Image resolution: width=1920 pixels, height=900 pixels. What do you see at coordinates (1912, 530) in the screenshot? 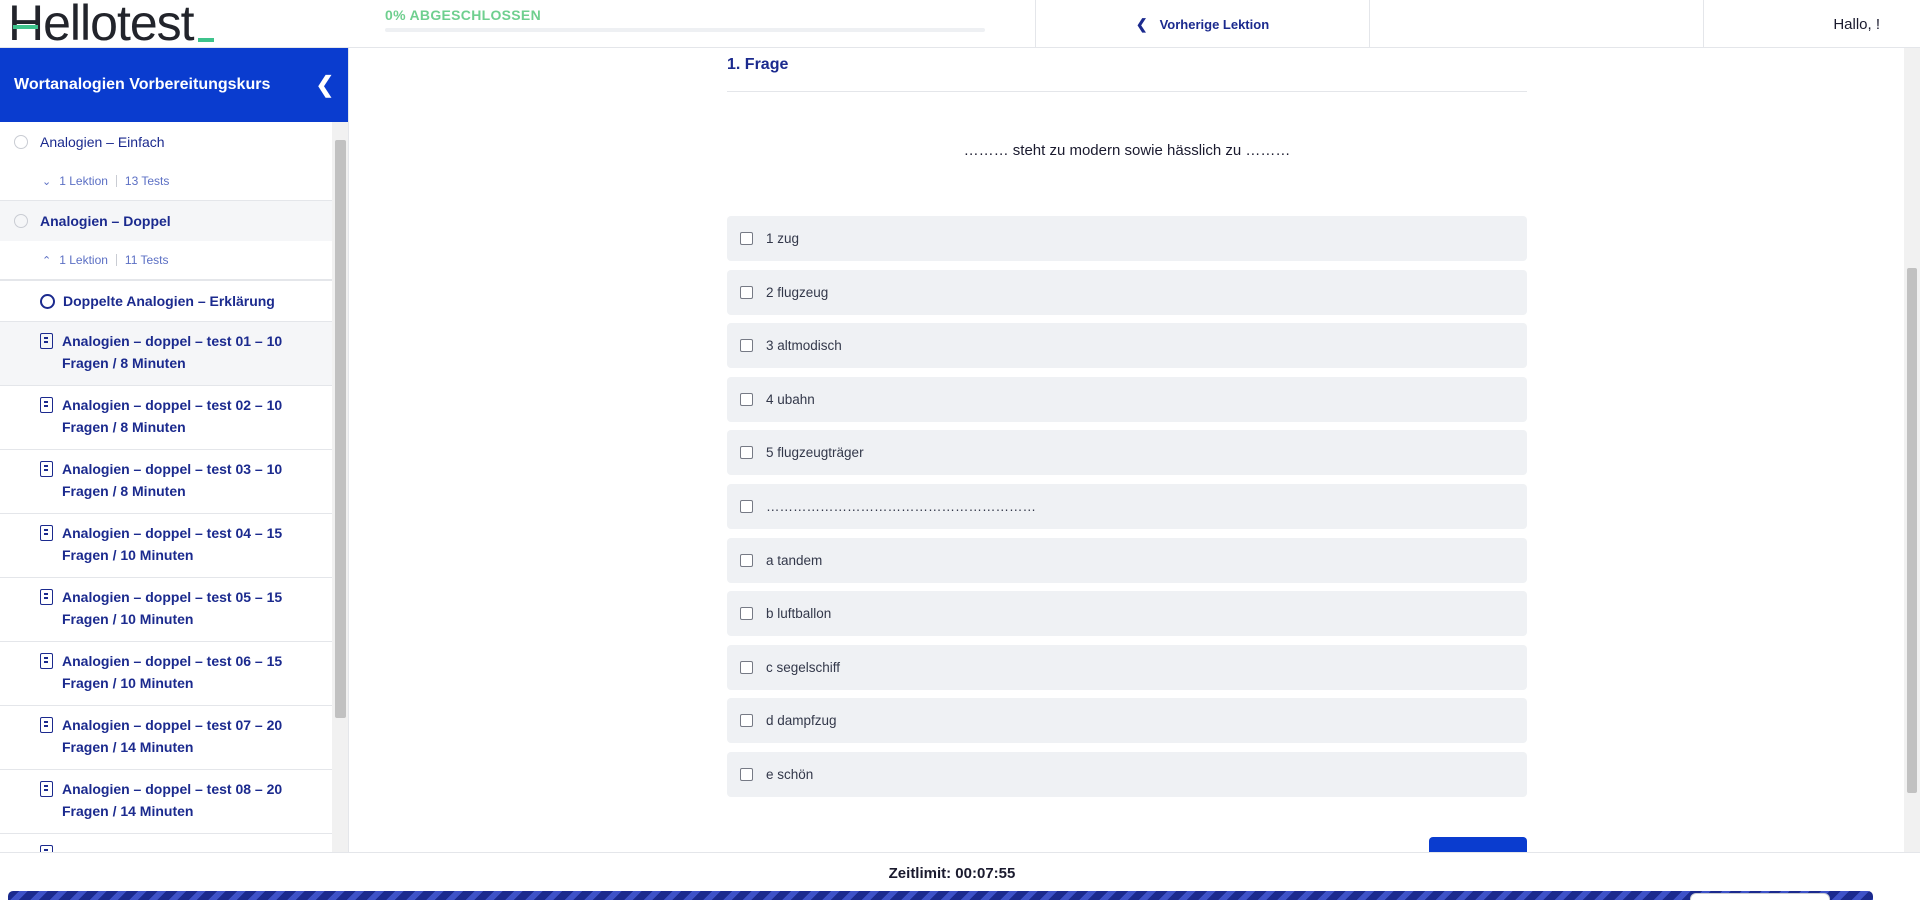
I see `page-scroll-thumb` at bounding box center [1912, 530].